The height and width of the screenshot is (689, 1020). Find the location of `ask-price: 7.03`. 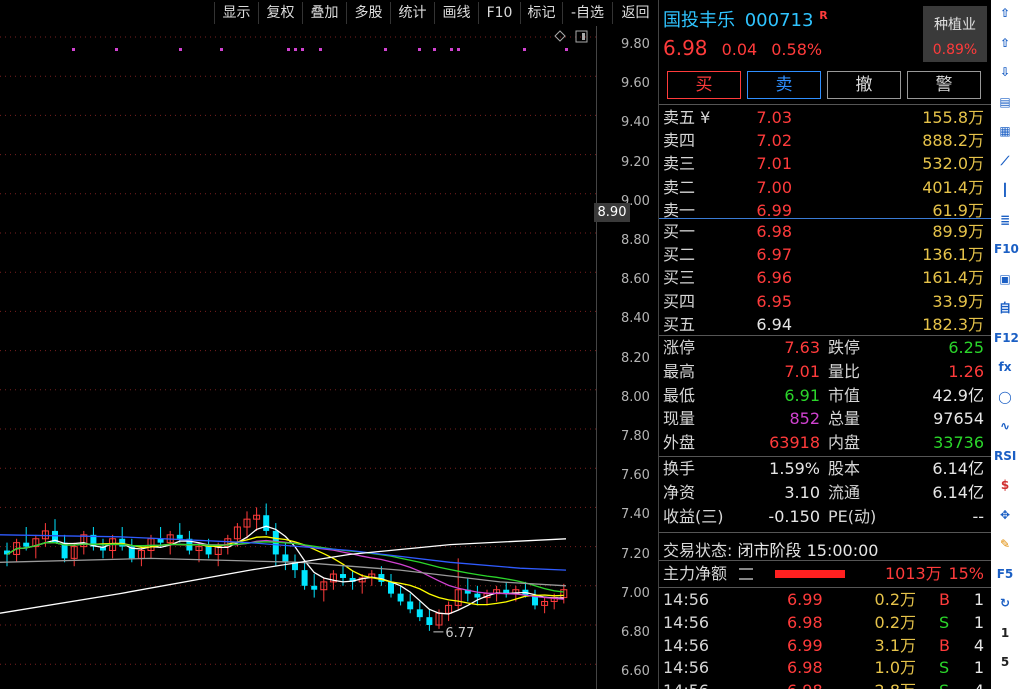

ask-price: 7.03 is located at coordinates (774, 117).